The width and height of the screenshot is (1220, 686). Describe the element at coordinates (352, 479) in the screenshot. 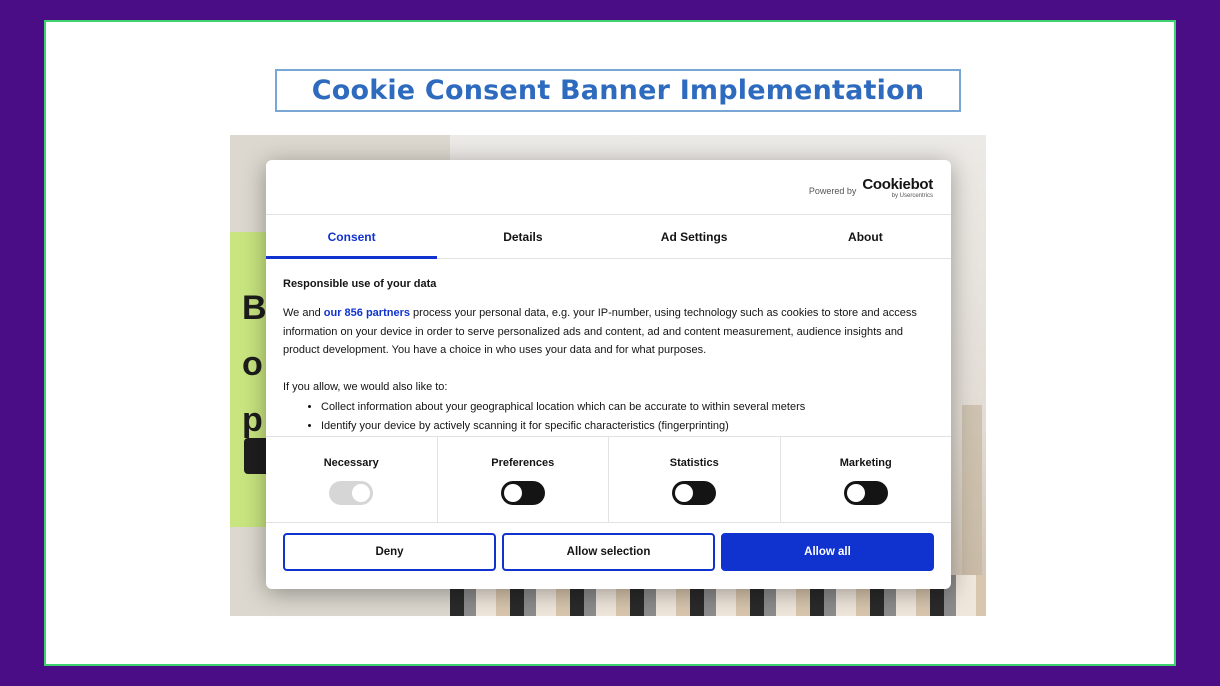

I see `toggle-necessary: Necessary` at that location.